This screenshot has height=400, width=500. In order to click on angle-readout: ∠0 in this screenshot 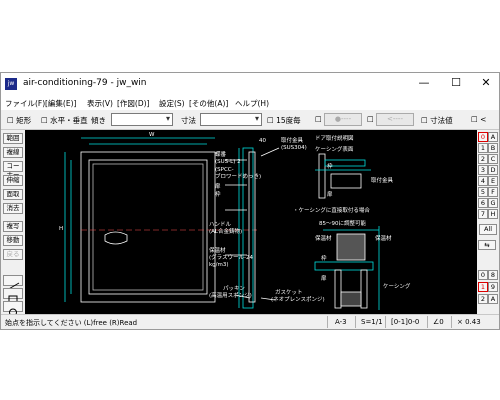, I will do `click(438, 322)`.